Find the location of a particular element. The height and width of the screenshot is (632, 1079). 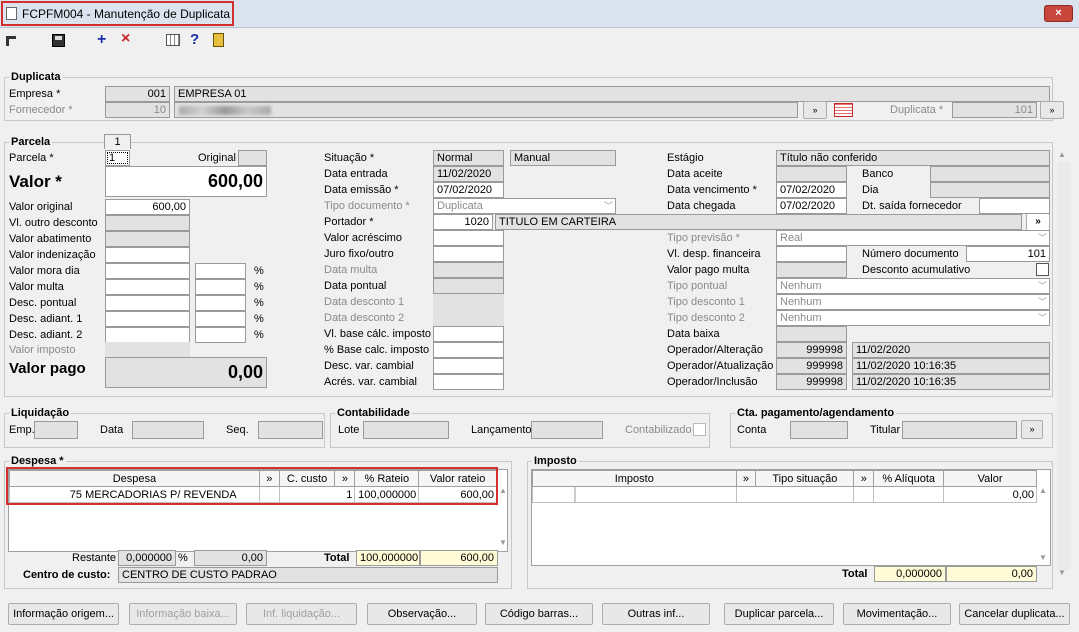

valor-pago-multa-label: Valor pago multa is located at coordinates (708, 270).